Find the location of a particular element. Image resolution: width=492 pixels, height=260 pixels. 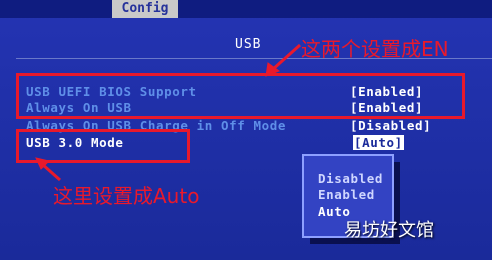

annotation-bottom: 这里设置成Auto is located at coordinates (126, 196).